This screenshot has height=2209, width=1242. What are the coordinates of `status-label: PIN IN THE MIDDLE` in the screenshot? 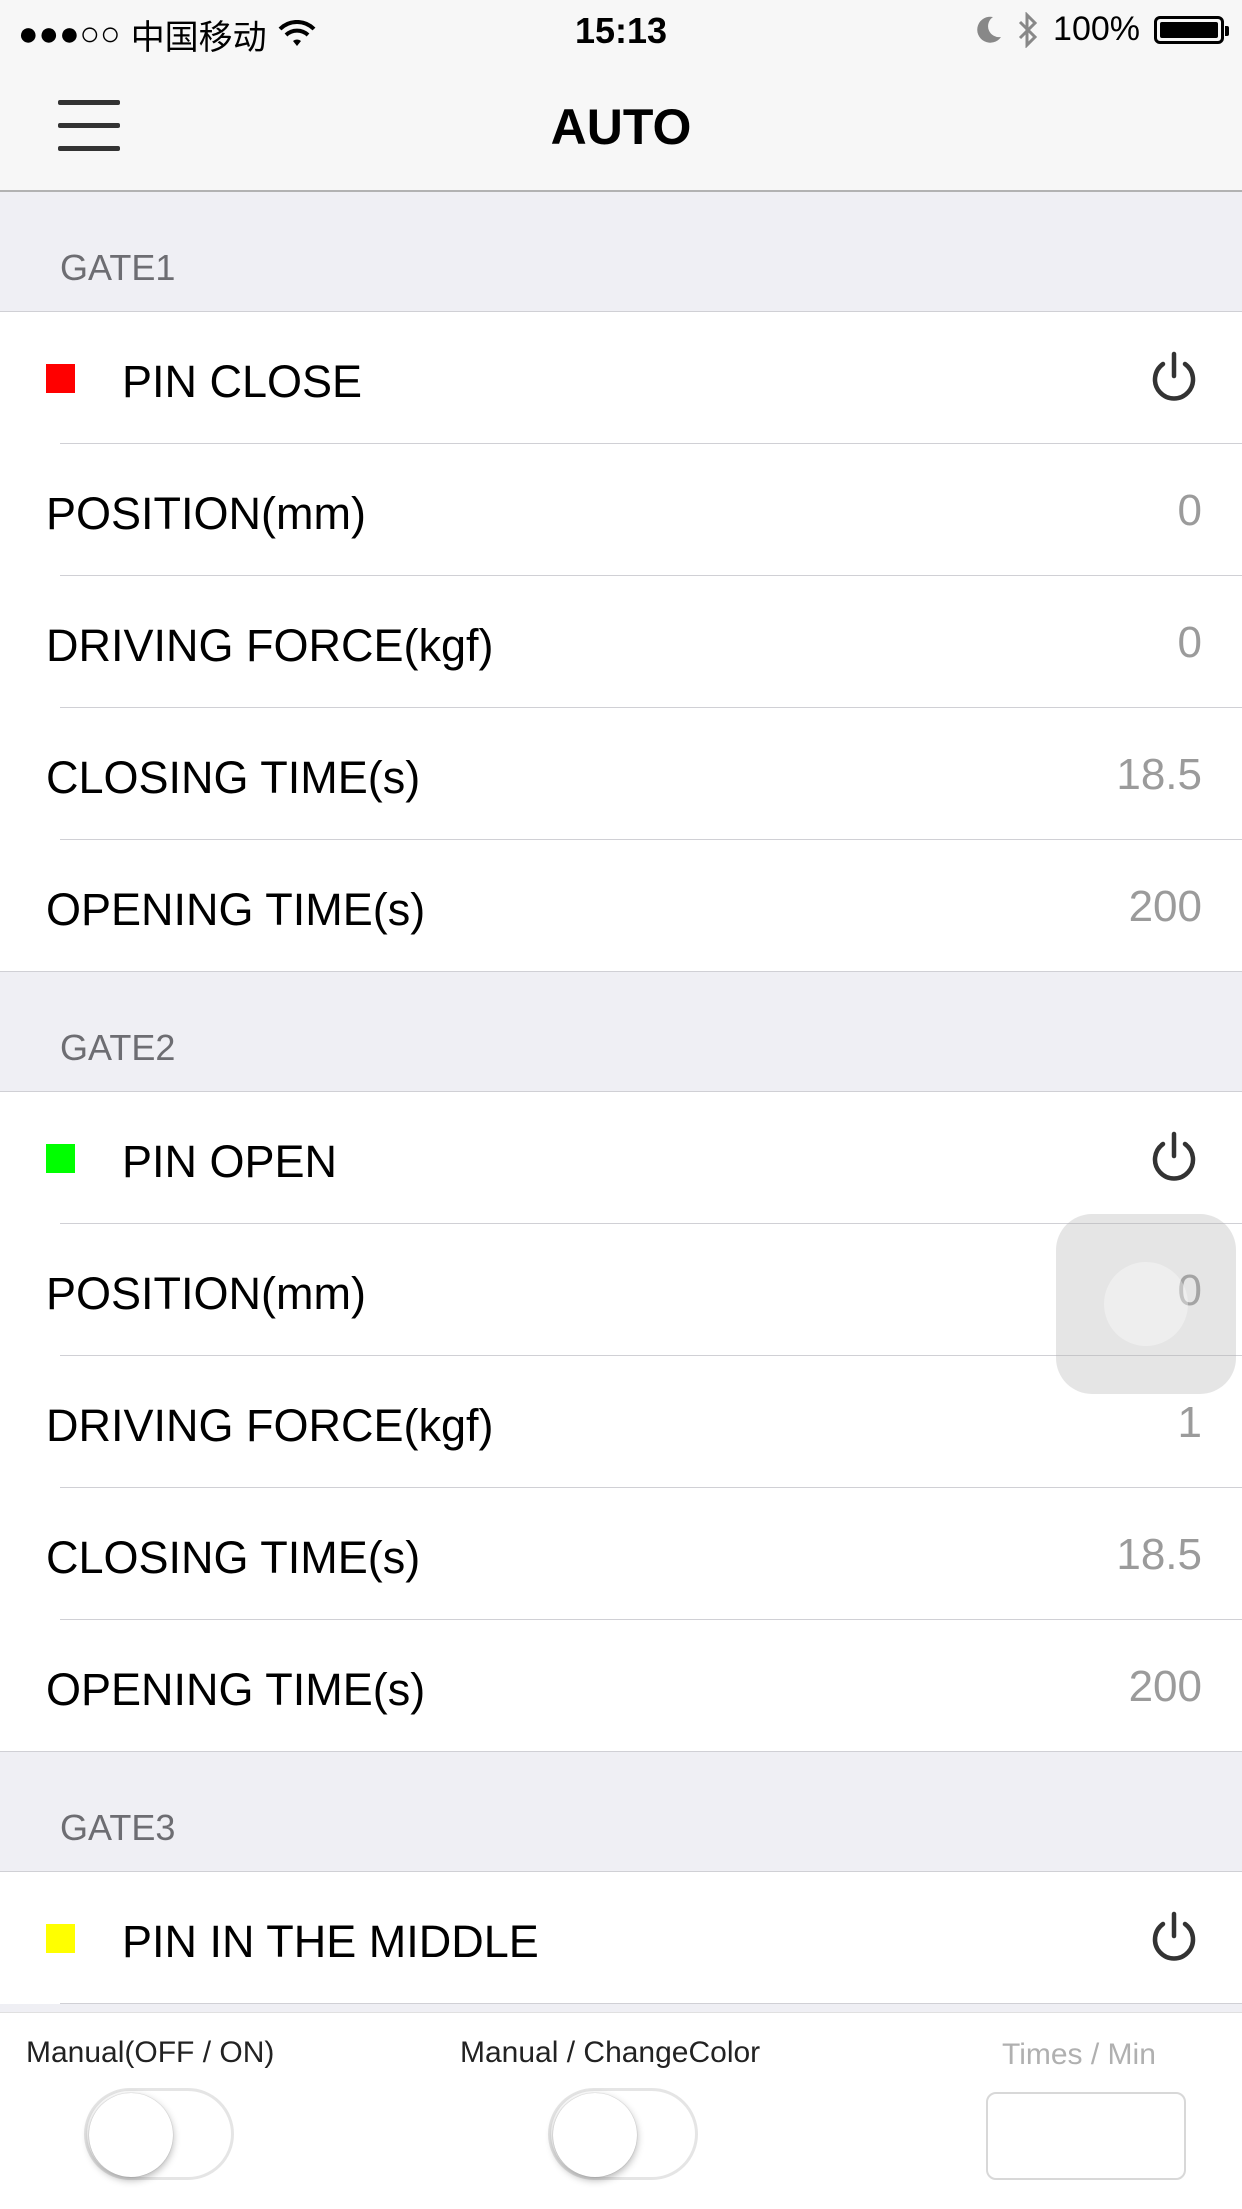 It's located at (330, 1941).